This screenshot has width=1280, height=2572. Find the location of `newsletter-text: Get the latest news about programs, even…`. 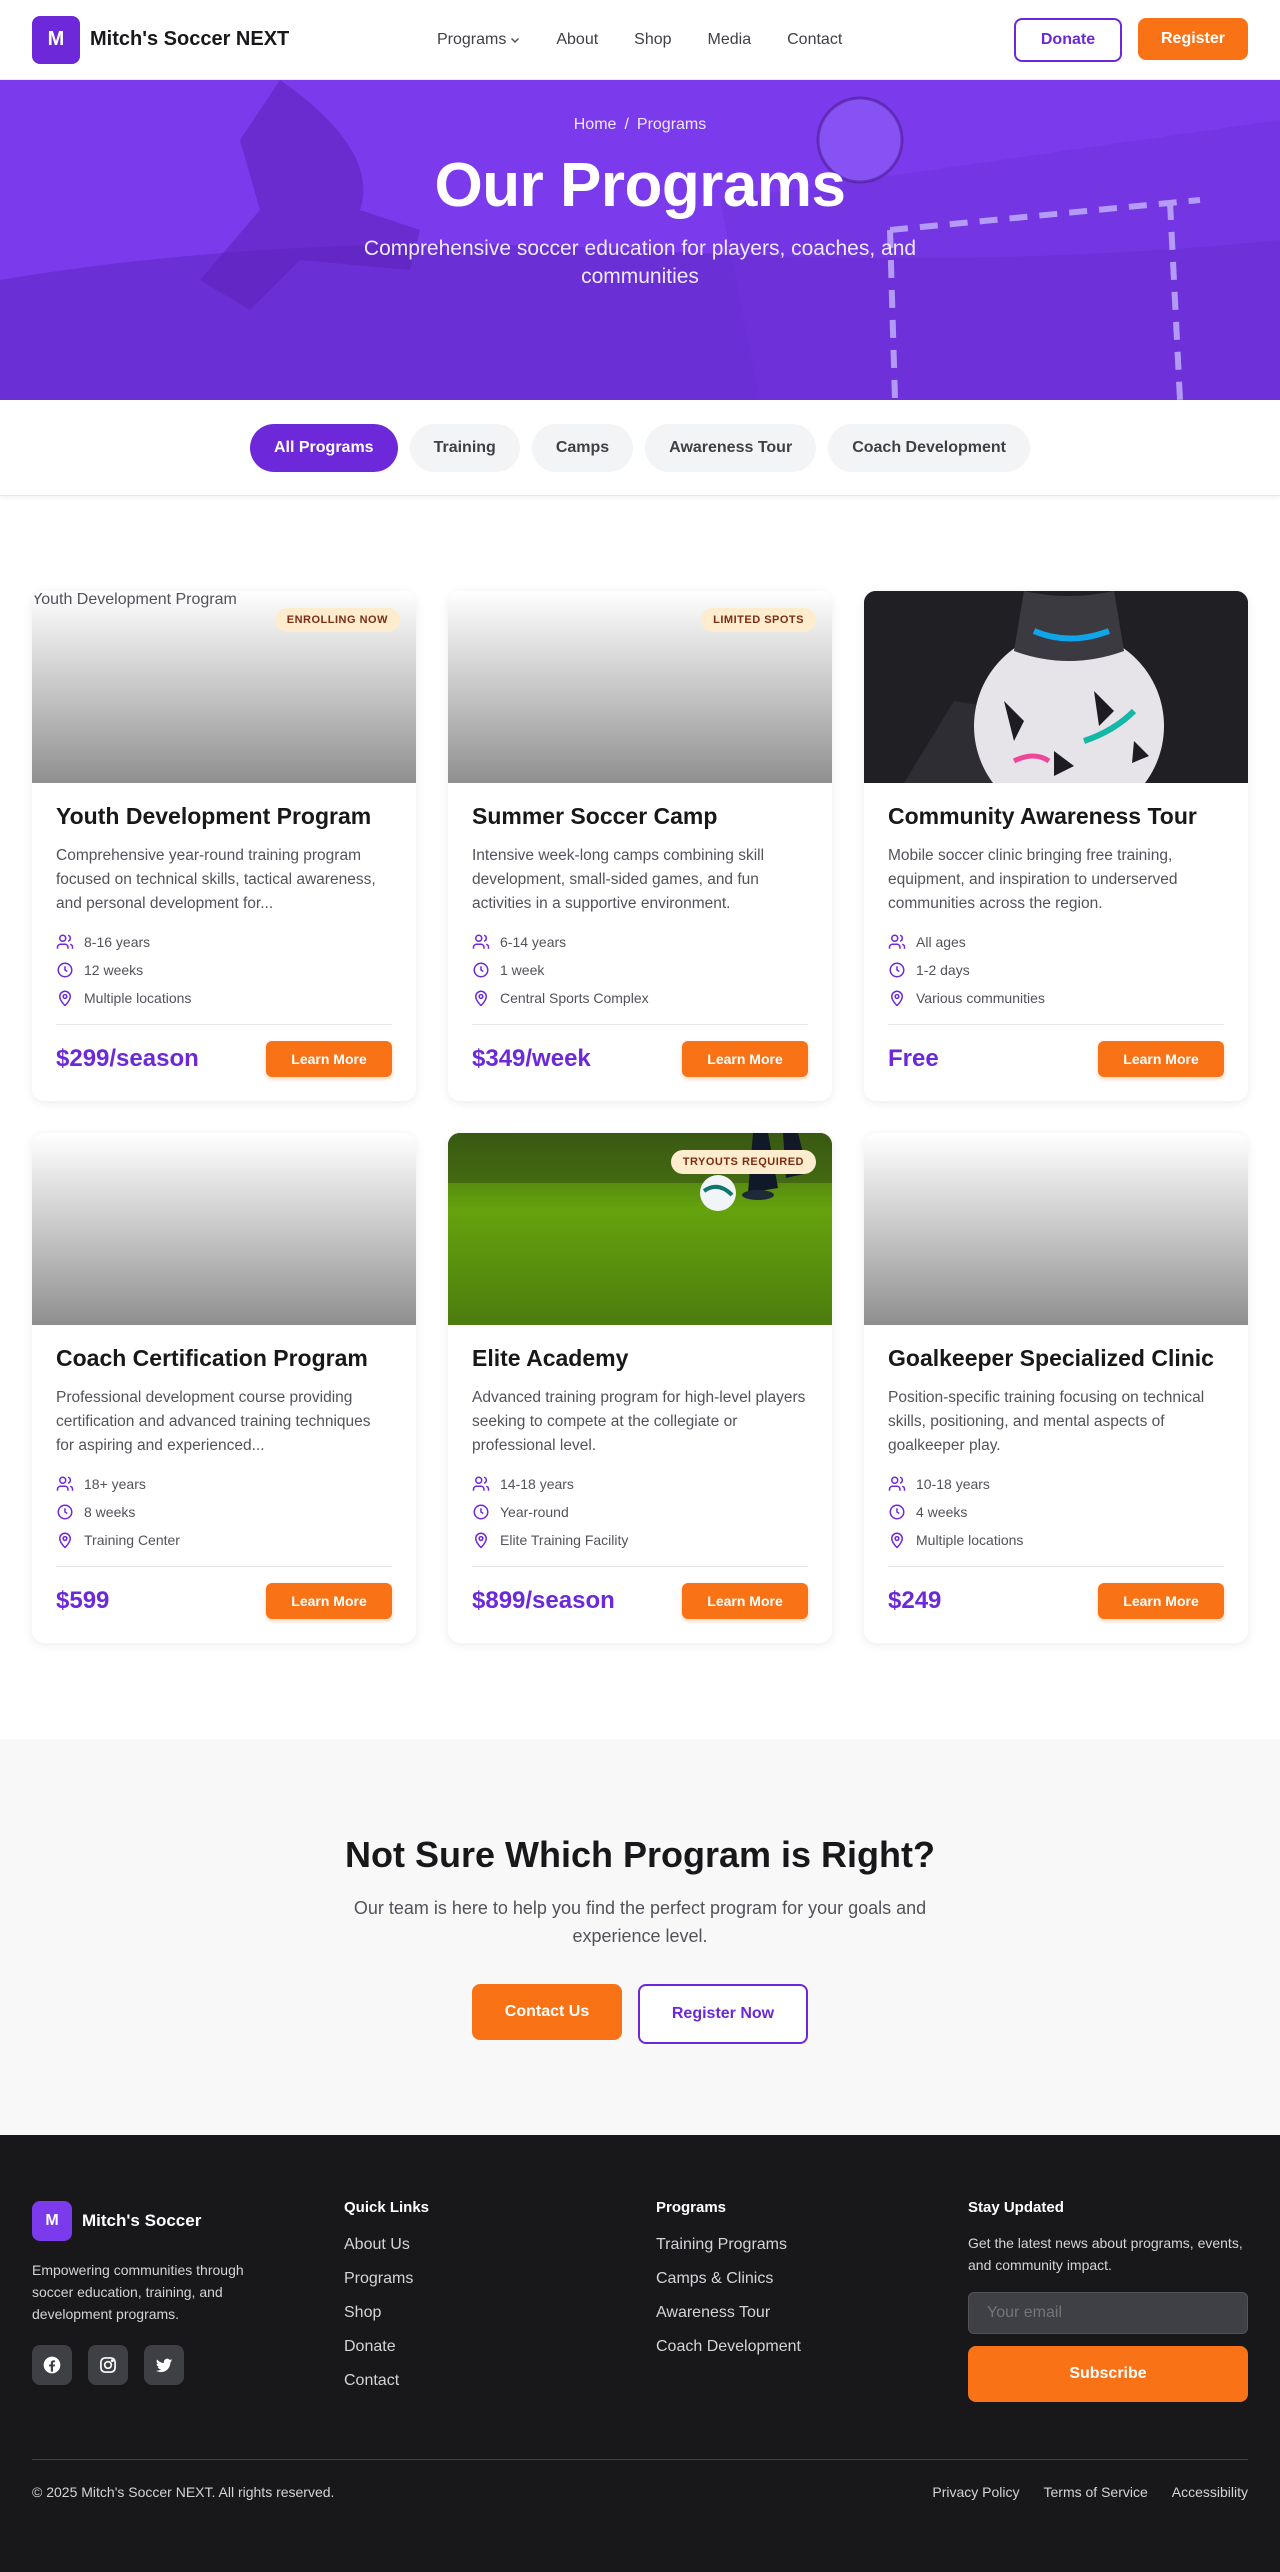

newsletter-text: Get the latest news about programs, even… is located at coordinates (1105, 2254).